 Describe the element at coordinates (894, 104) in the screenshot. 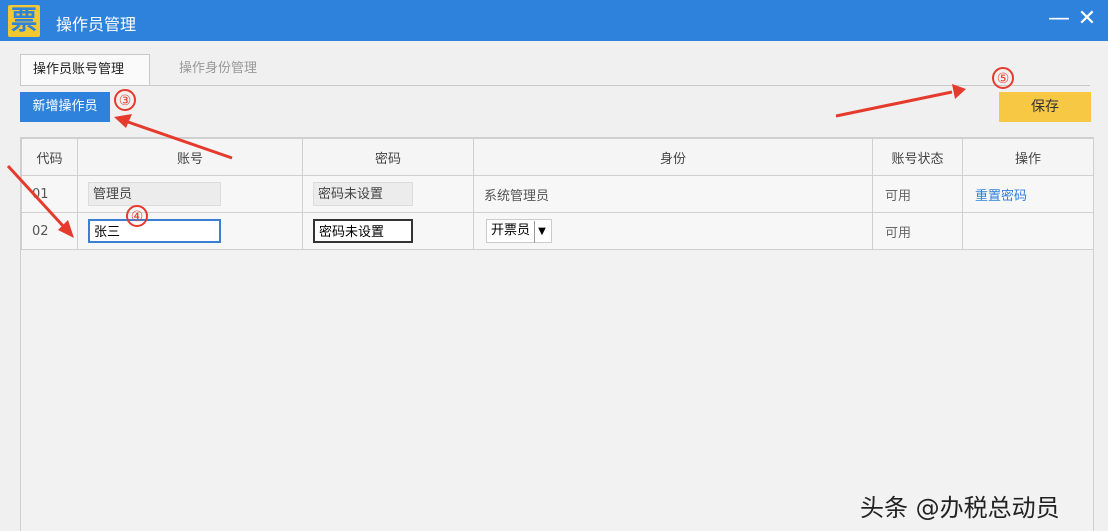

I see `arrow-to-save-button` at that location.